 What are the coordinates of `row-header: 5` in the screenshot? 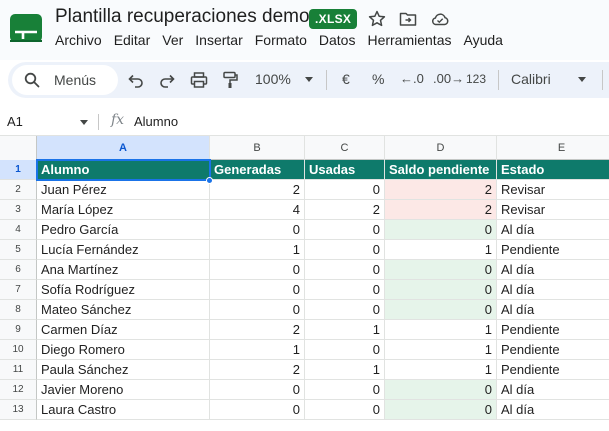 It's located at (18, 250).